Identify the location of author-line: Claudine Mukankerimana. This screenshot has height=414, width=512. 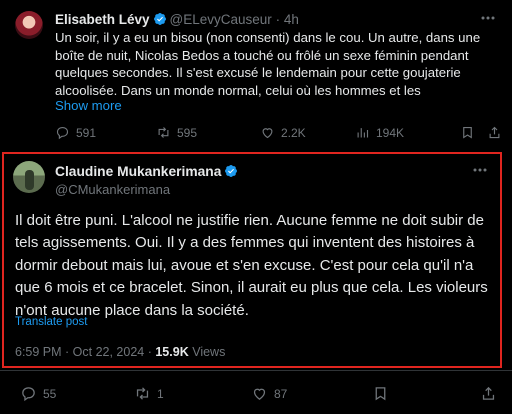
(148, 171).